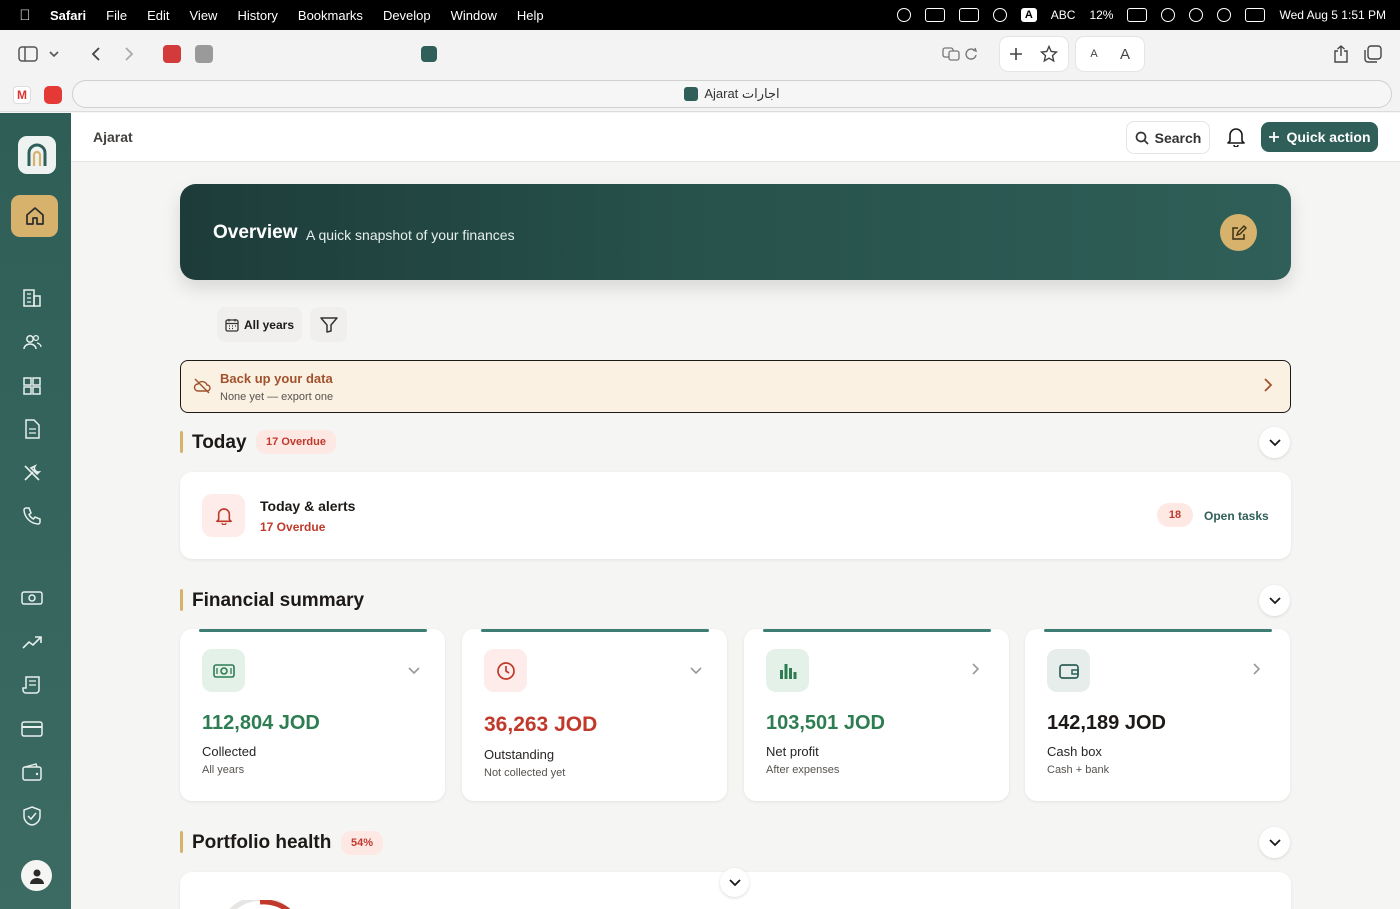  What do you see at coordinates (1196, 15) in the screenshot?
I see `time-machine-icon` at bounding box center [1196, 15].